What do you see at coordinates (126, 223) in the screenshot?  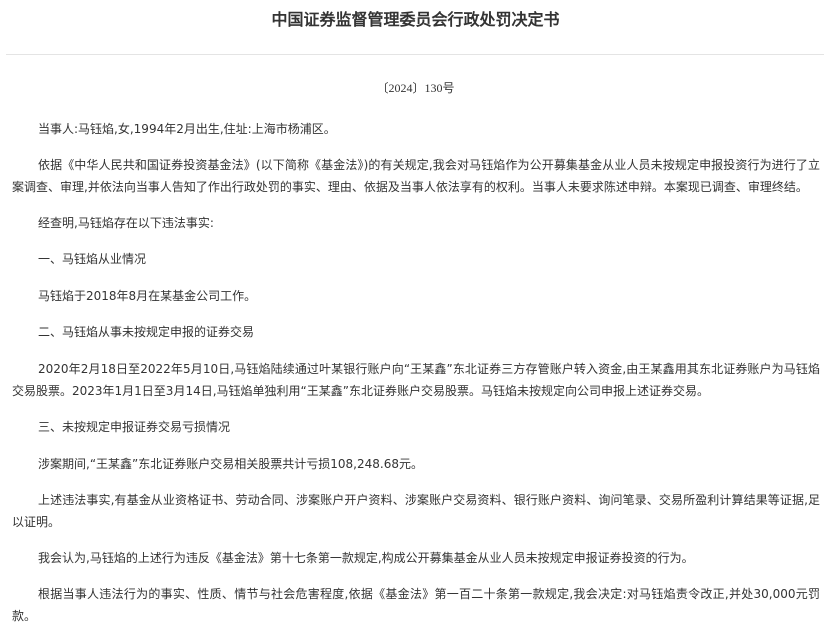 I see `findings-intro-paragraph: 经查明,马钰焰存在以下违法事实:` at bounding box center [126, 223].